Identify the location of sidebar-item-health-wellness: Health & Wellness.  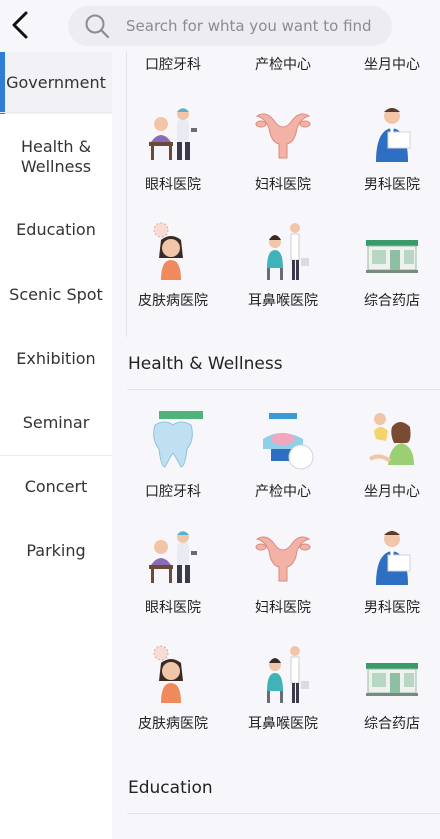
(56, 157).